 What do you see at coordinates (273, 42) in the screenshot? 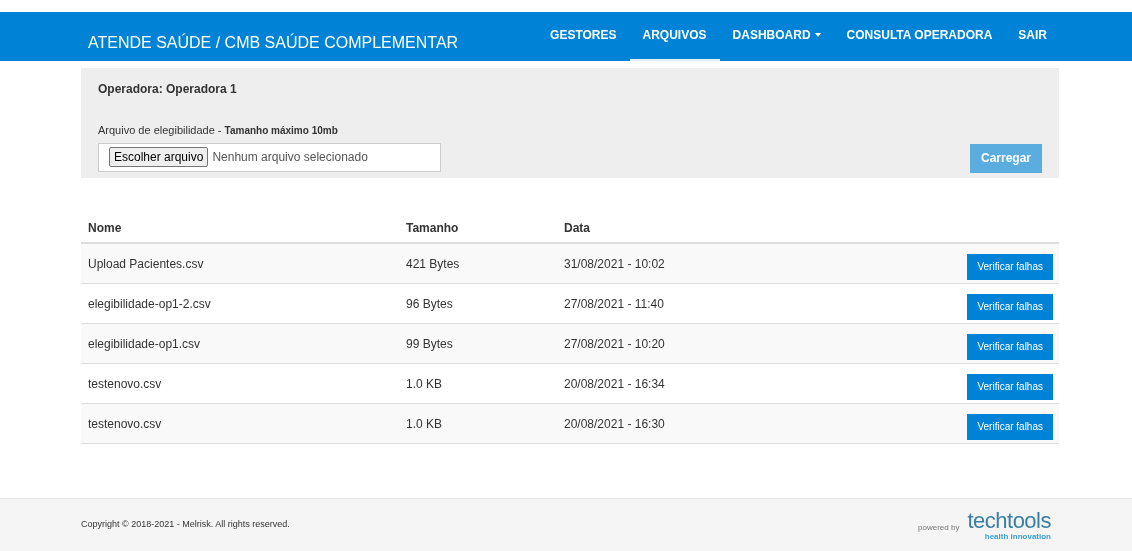
I see `brand-title: ATENDE SAÚDE / CMB SAÚDE COMPLEMENTAR` at bounding box center [273, 42].